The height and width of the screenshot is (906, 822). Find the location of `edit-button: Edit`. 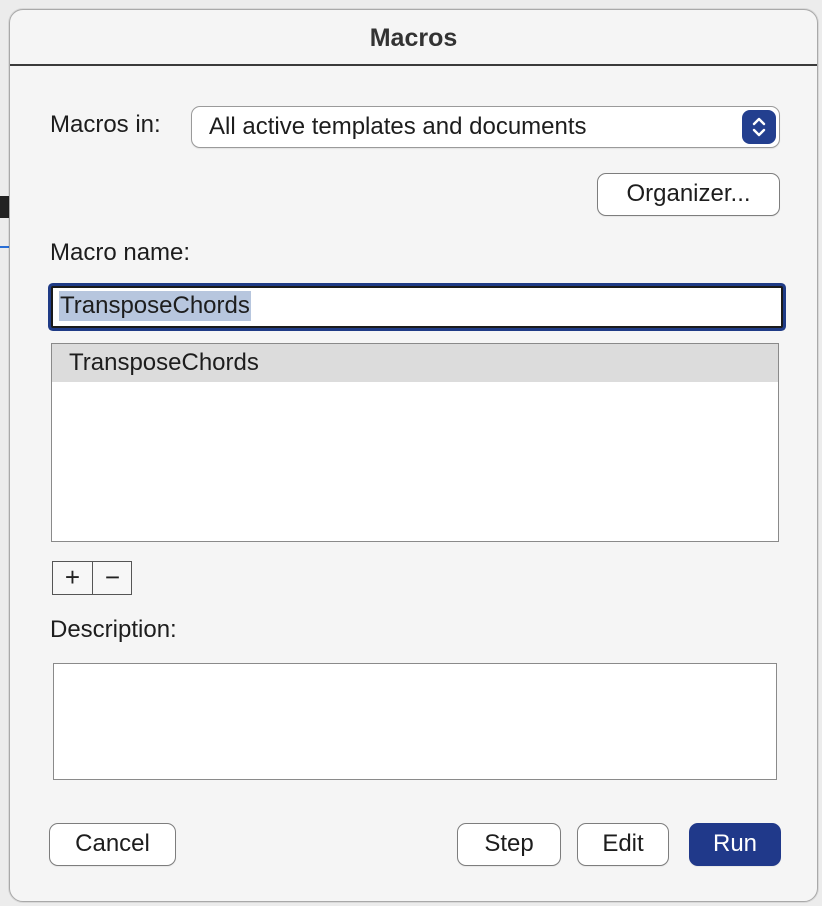

edit-button: Edit is located at coordinates (623, 844).